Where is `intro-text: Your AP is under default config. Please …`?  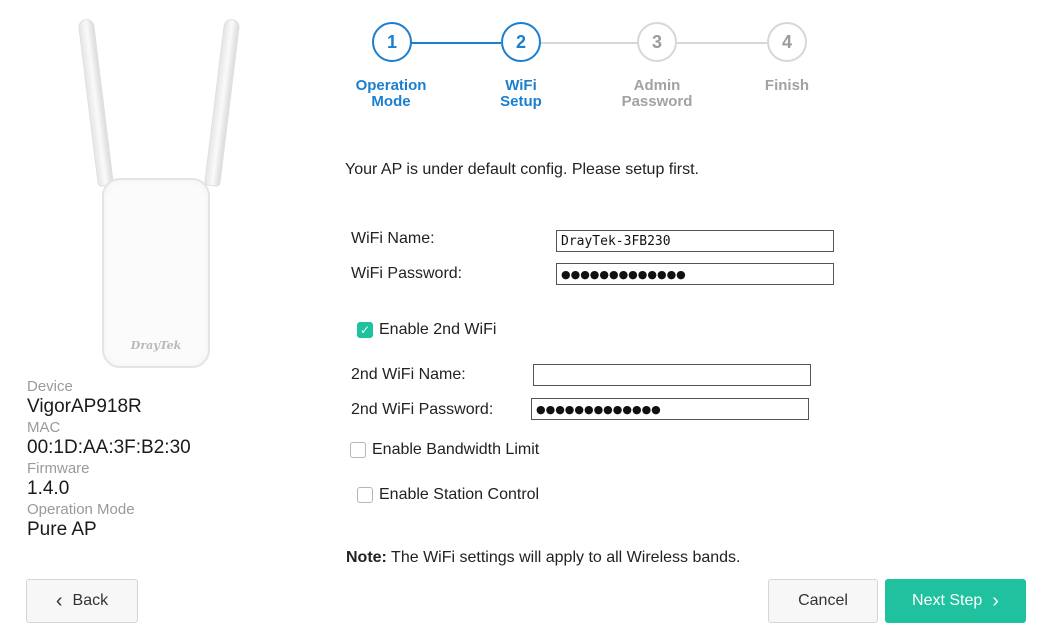
intro-text: Your AP is under default config. Please … is located at coordinates (522, 169).